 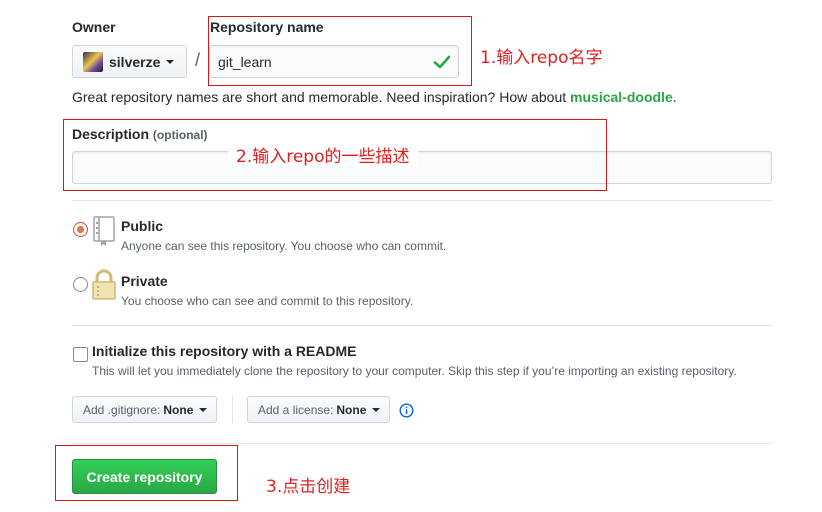 I want to click on annotation-box-create, so click(x=146, y=473).